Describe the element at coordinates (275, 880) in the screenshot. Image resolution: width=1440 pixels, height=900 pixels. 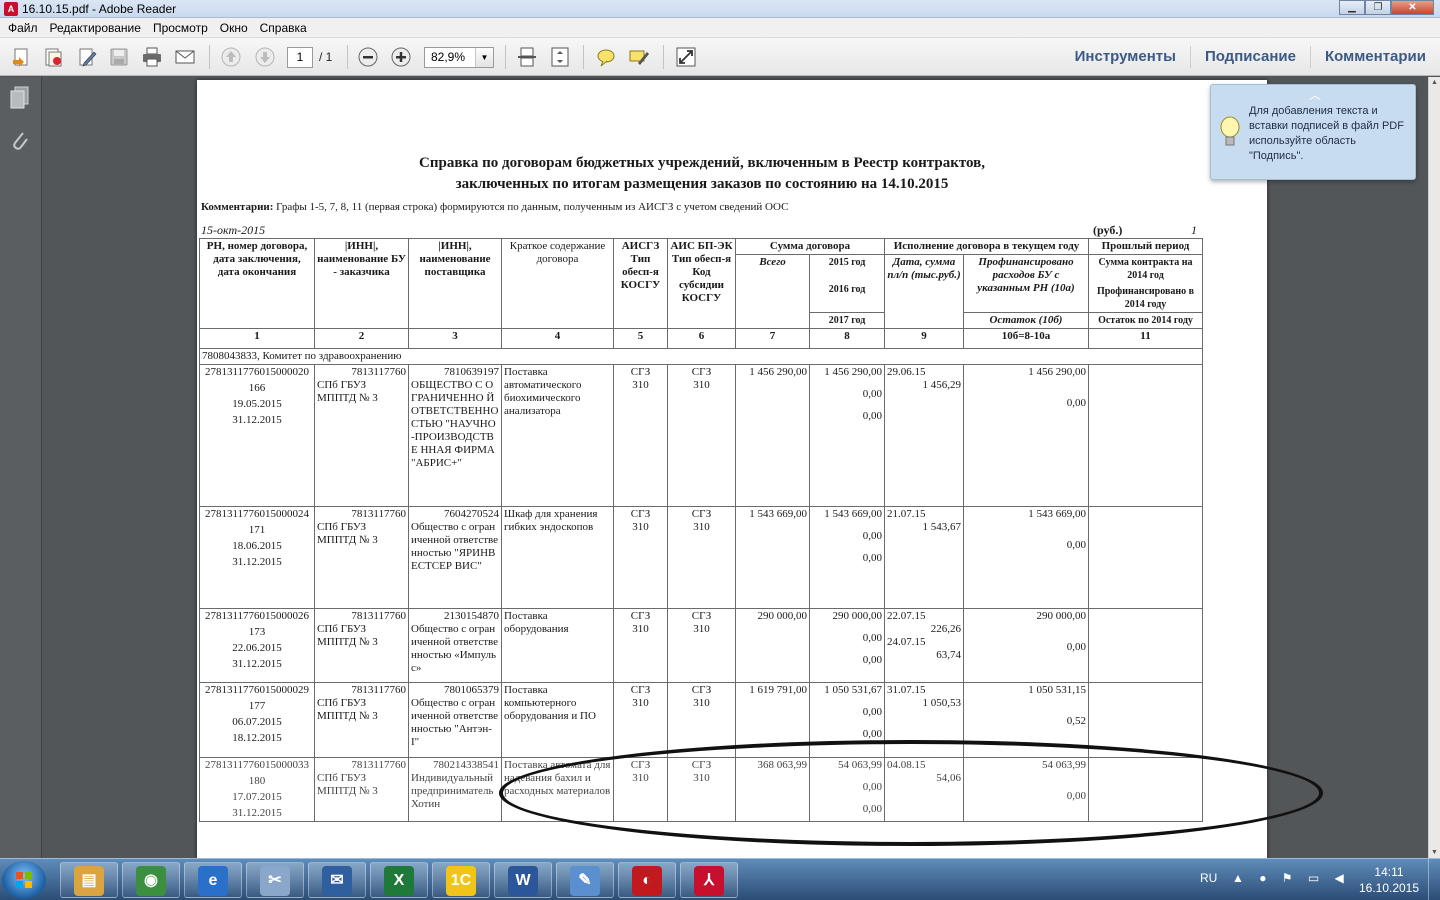
I see `taskbar-app-button: ✂` at that location.